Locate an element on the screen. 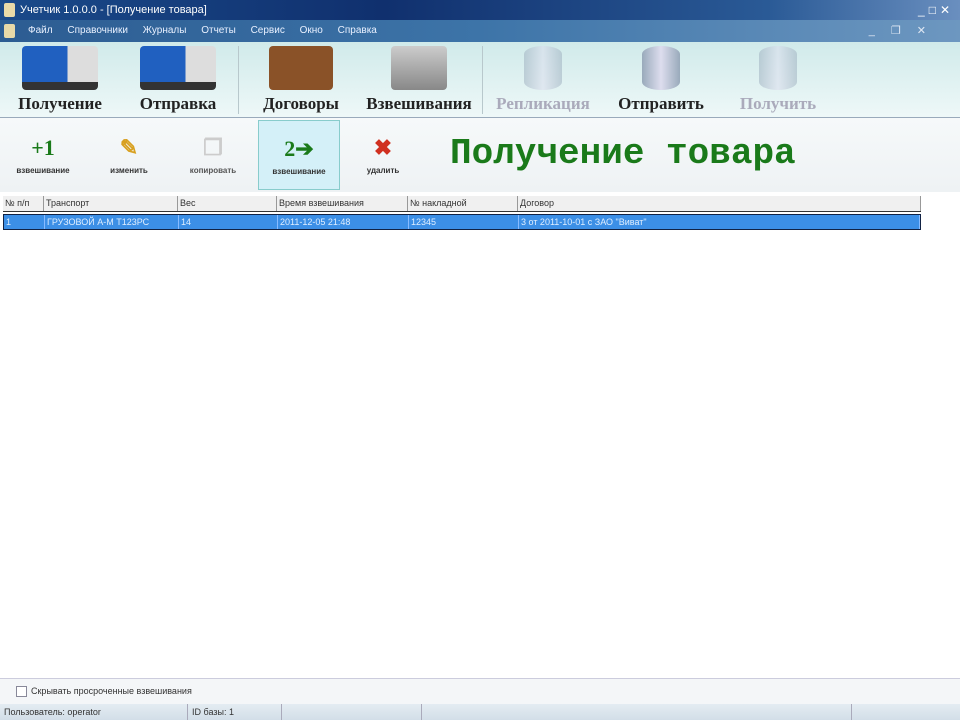  get-button: Получить is located at coordinates (778, 79).